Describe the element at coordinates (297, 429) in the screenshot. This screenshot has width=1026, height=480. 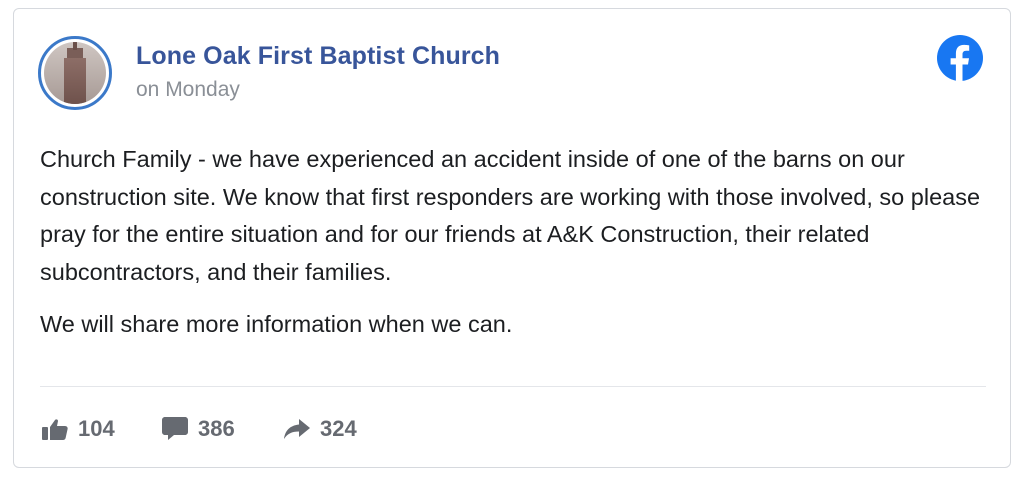
I see `share-arrow-icon` at that location.